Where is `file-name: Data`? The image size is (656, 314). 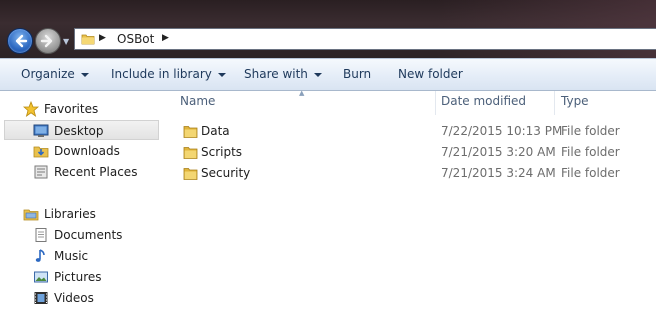
file-name: Data is located at coordinates (215, 131).